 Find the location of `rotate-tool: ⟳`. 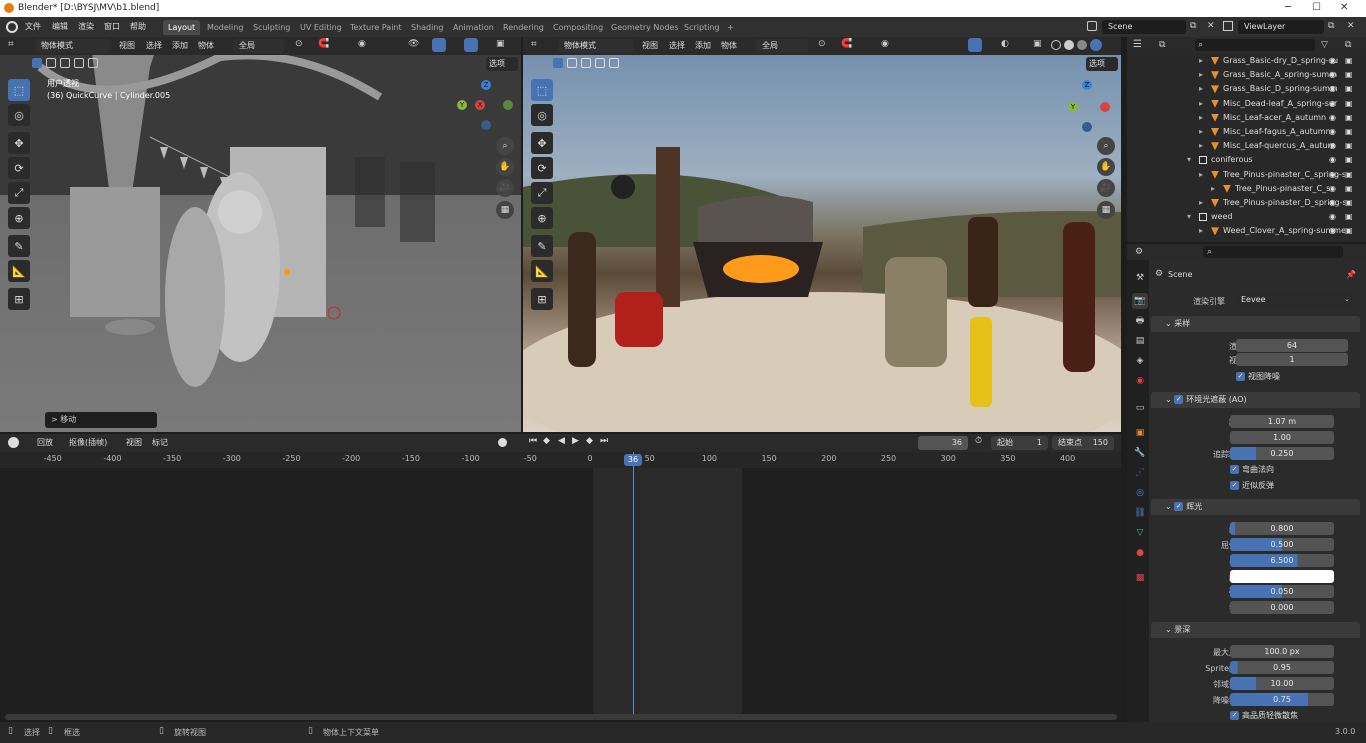

rotate-tool: ⟳ is located at coordinates (542, 168).